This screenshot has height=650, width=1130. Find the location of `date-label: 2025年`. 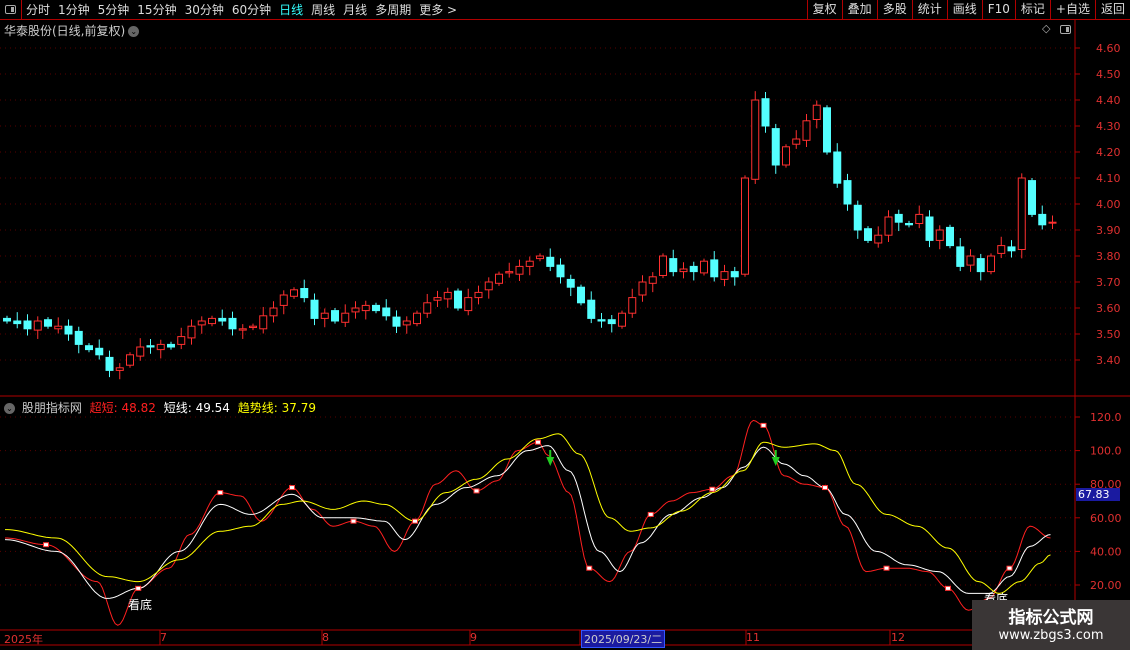

date-label: 2025年 is located at coordinates (23, 639).